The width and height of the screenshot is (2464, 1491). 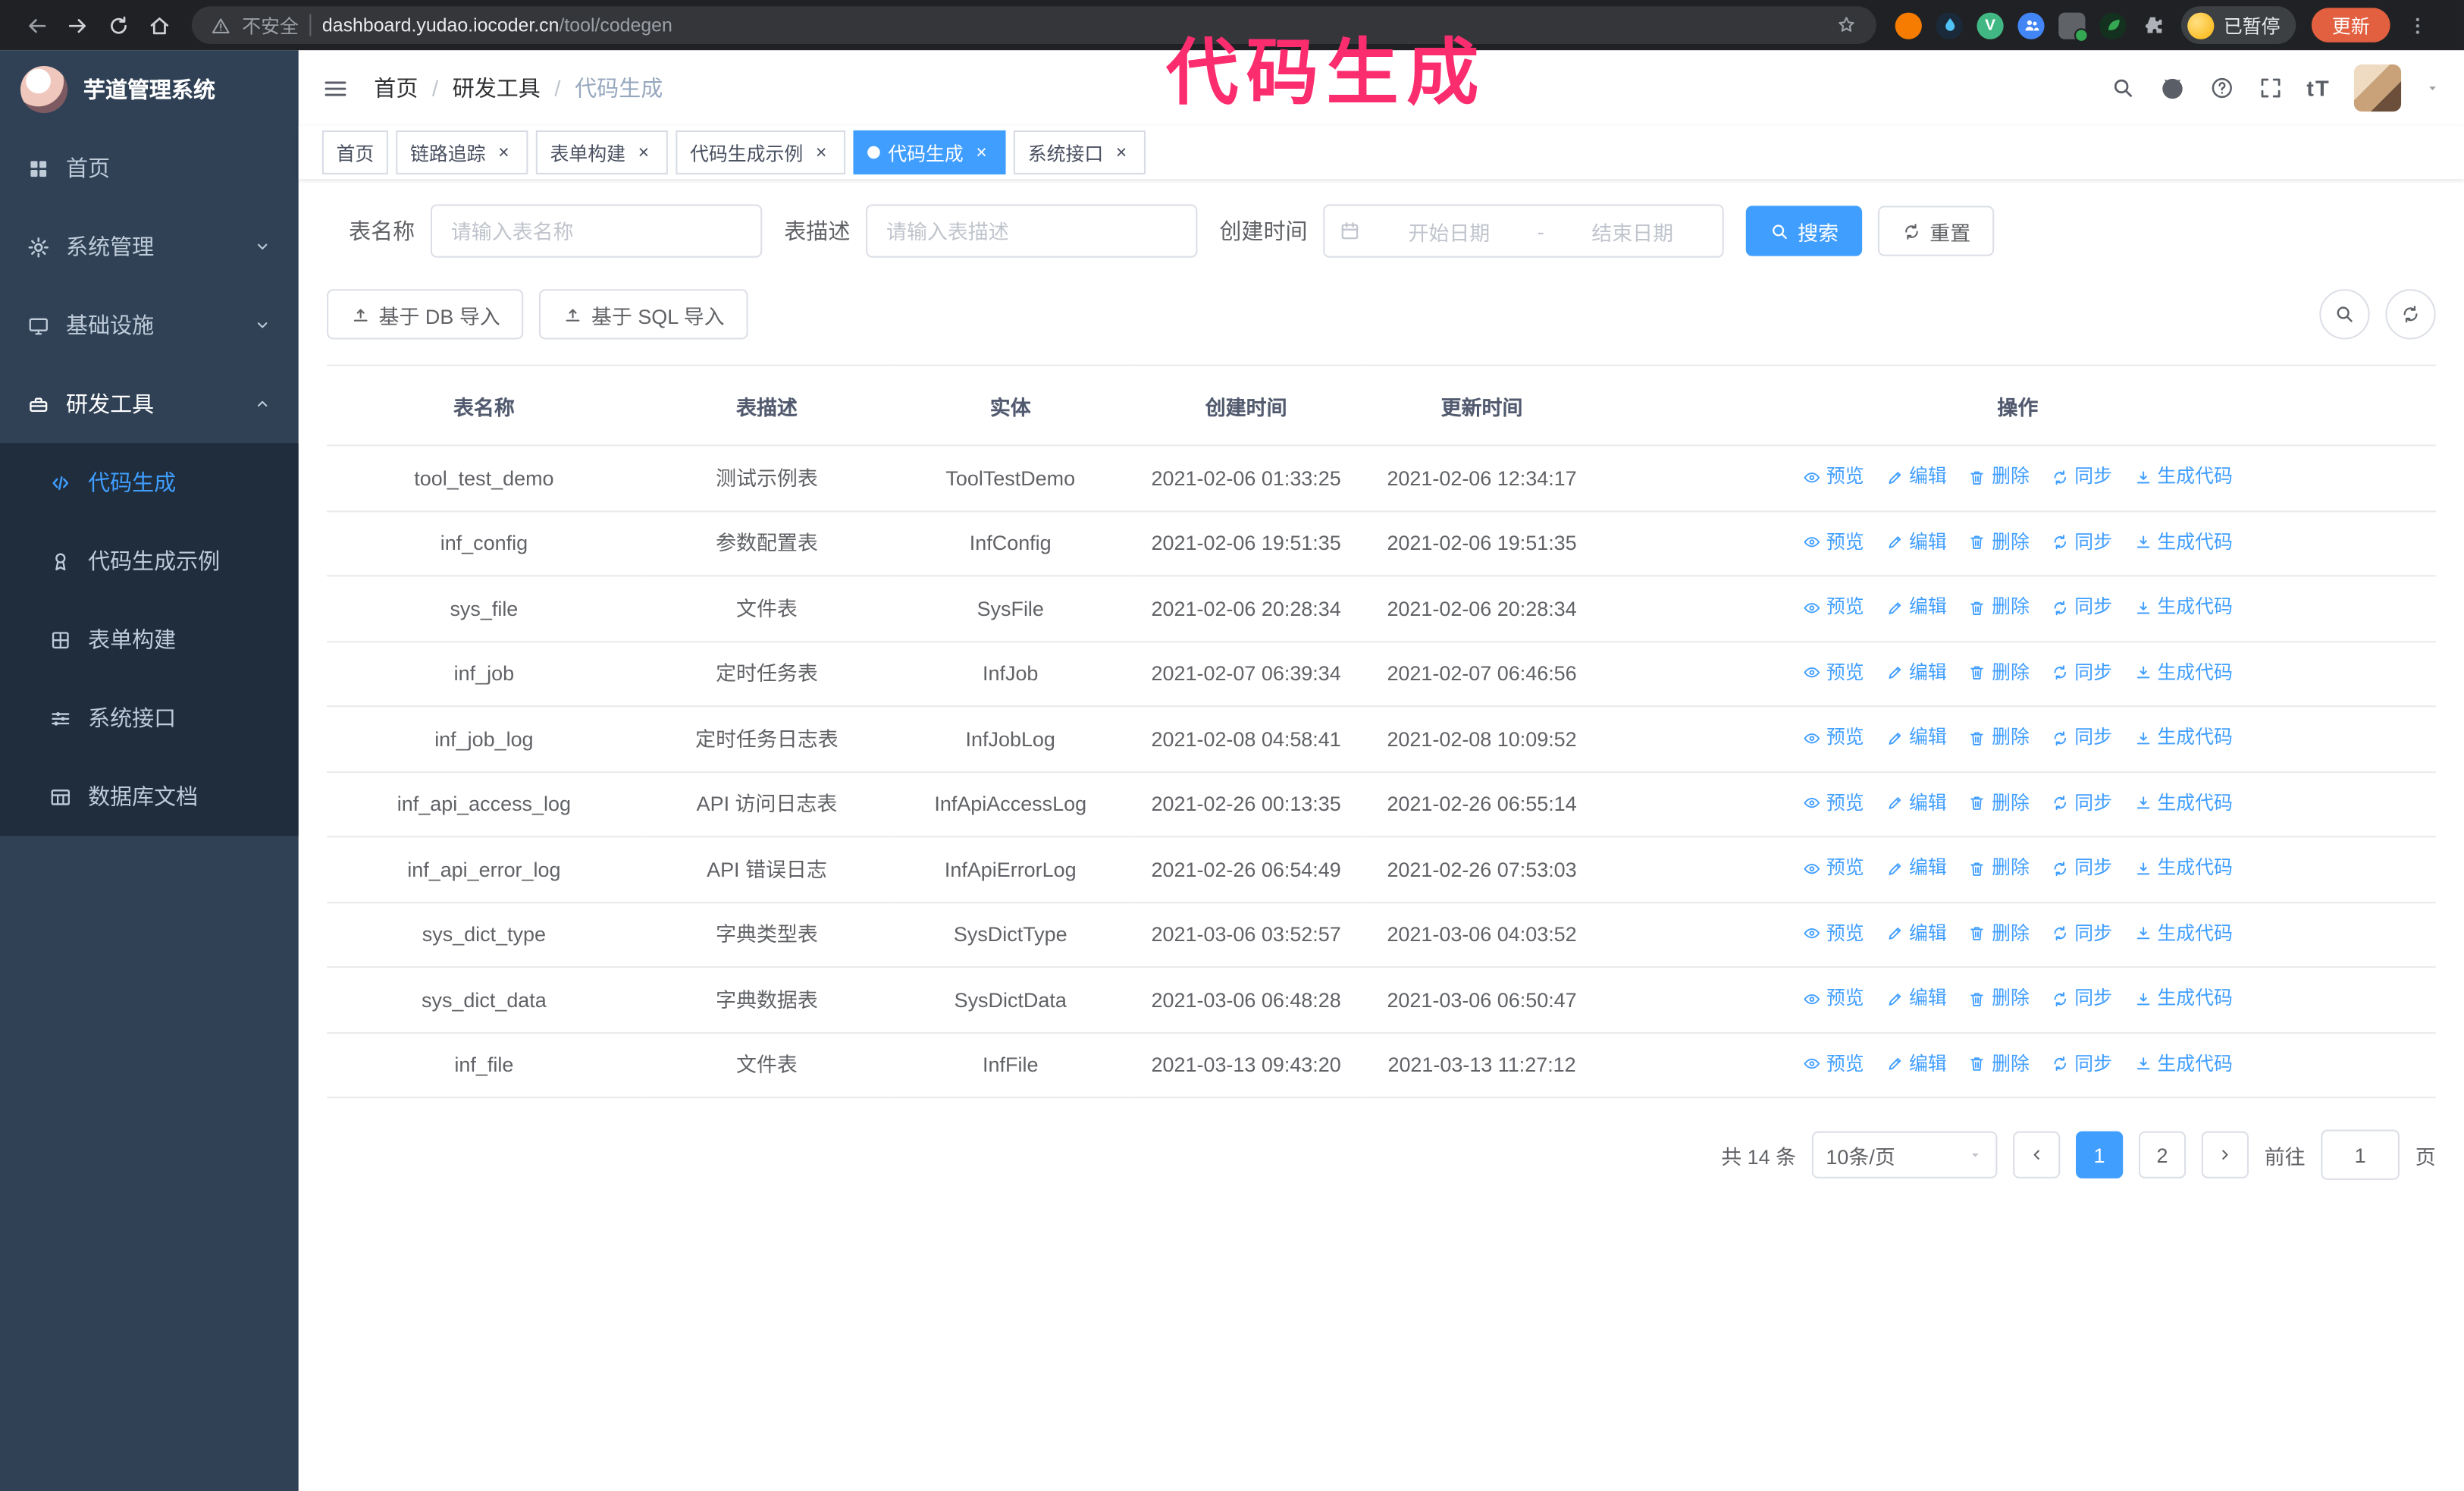 I want to click on search-button: 搜索, so click(x=1804, y=231).